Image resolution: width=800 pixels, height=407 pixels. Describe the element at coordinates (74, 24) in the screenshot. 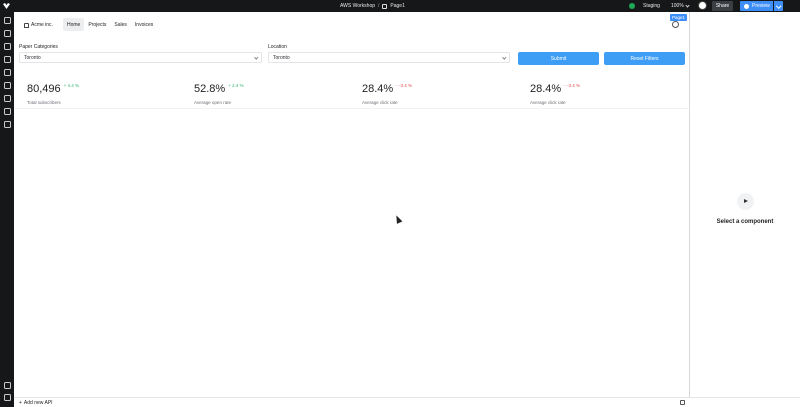

I see `nav-home: Home` at that location.